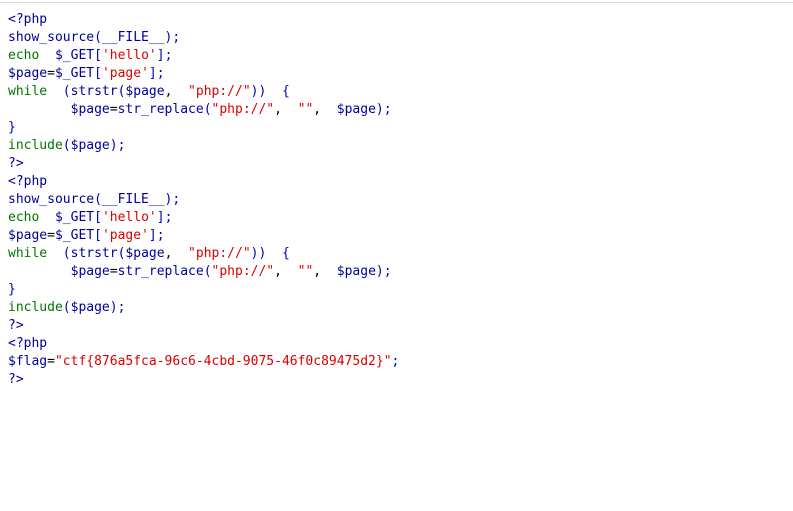  What do you see at coordinates (396, 20) in the screenshot?
I see `code-line-php-open-tag-1: <?php` at bounding box center [396, 20].